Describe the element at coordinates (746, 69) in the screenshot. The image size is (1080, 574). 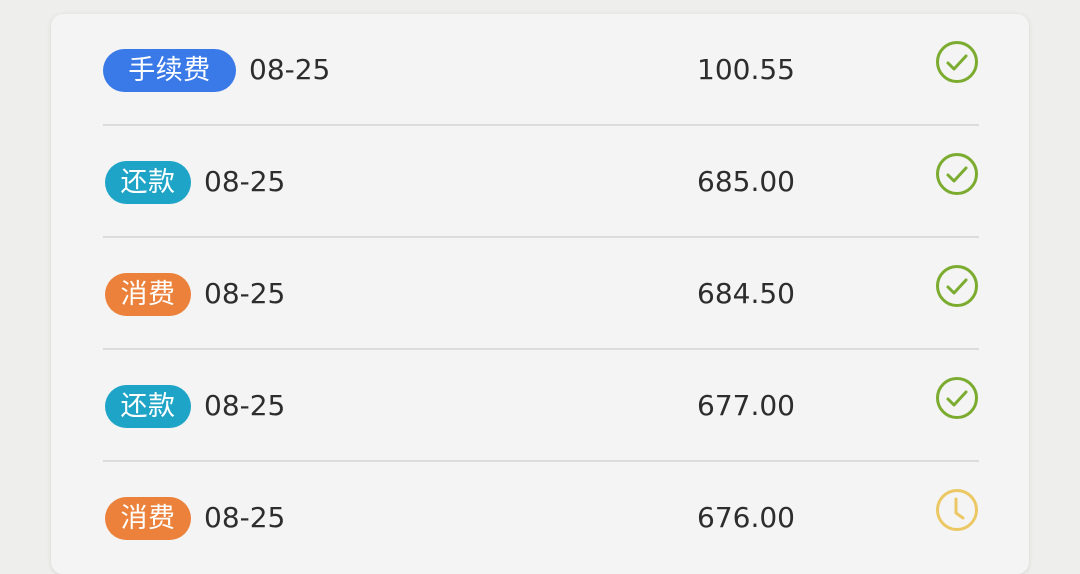
I see `transaction-amount: 100.55` at that location.